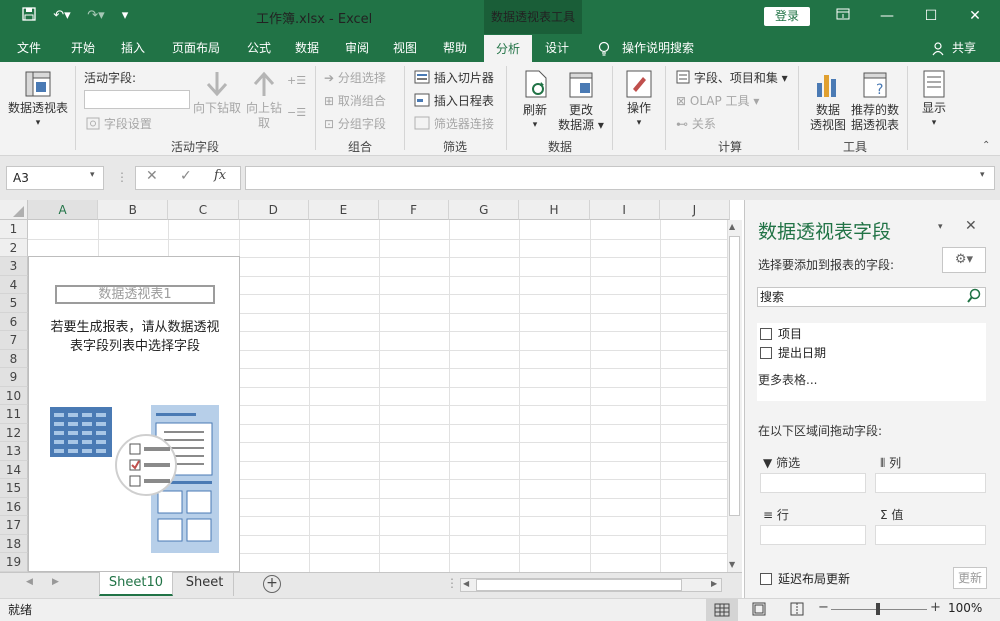  I want to click on row-header: 2, so click(14, 247).